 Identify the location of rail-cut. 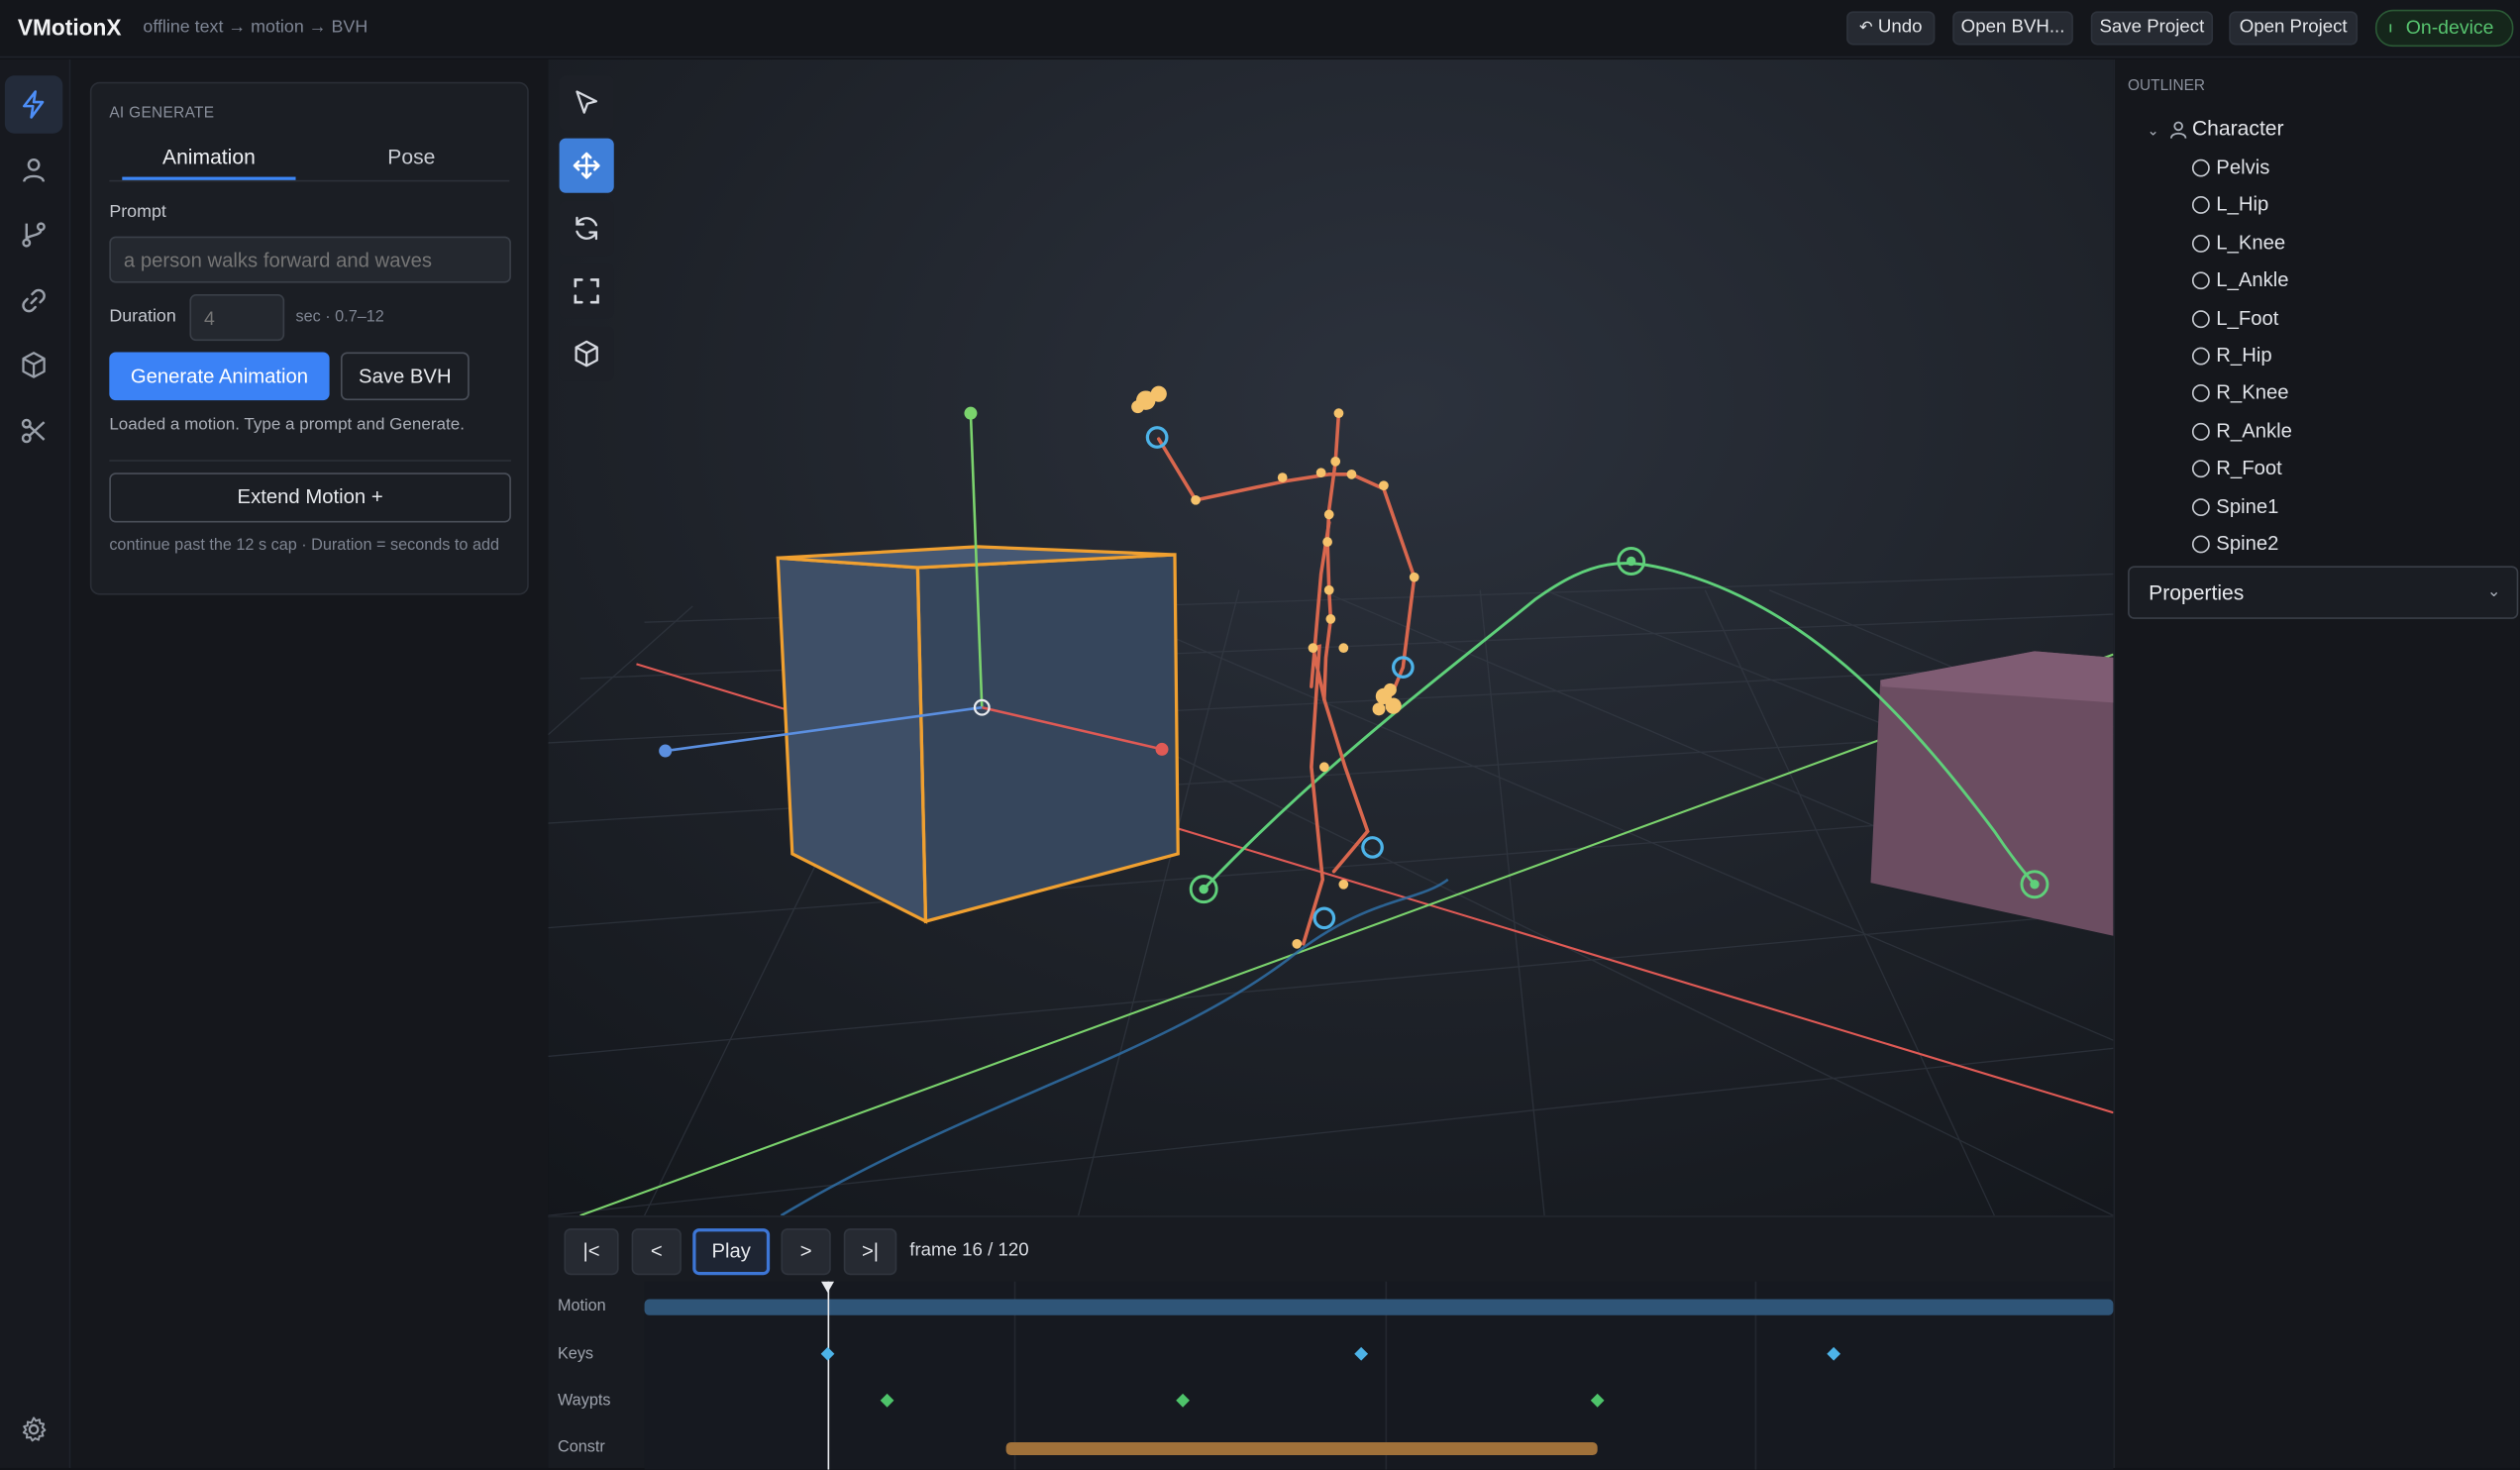
(33, 431).